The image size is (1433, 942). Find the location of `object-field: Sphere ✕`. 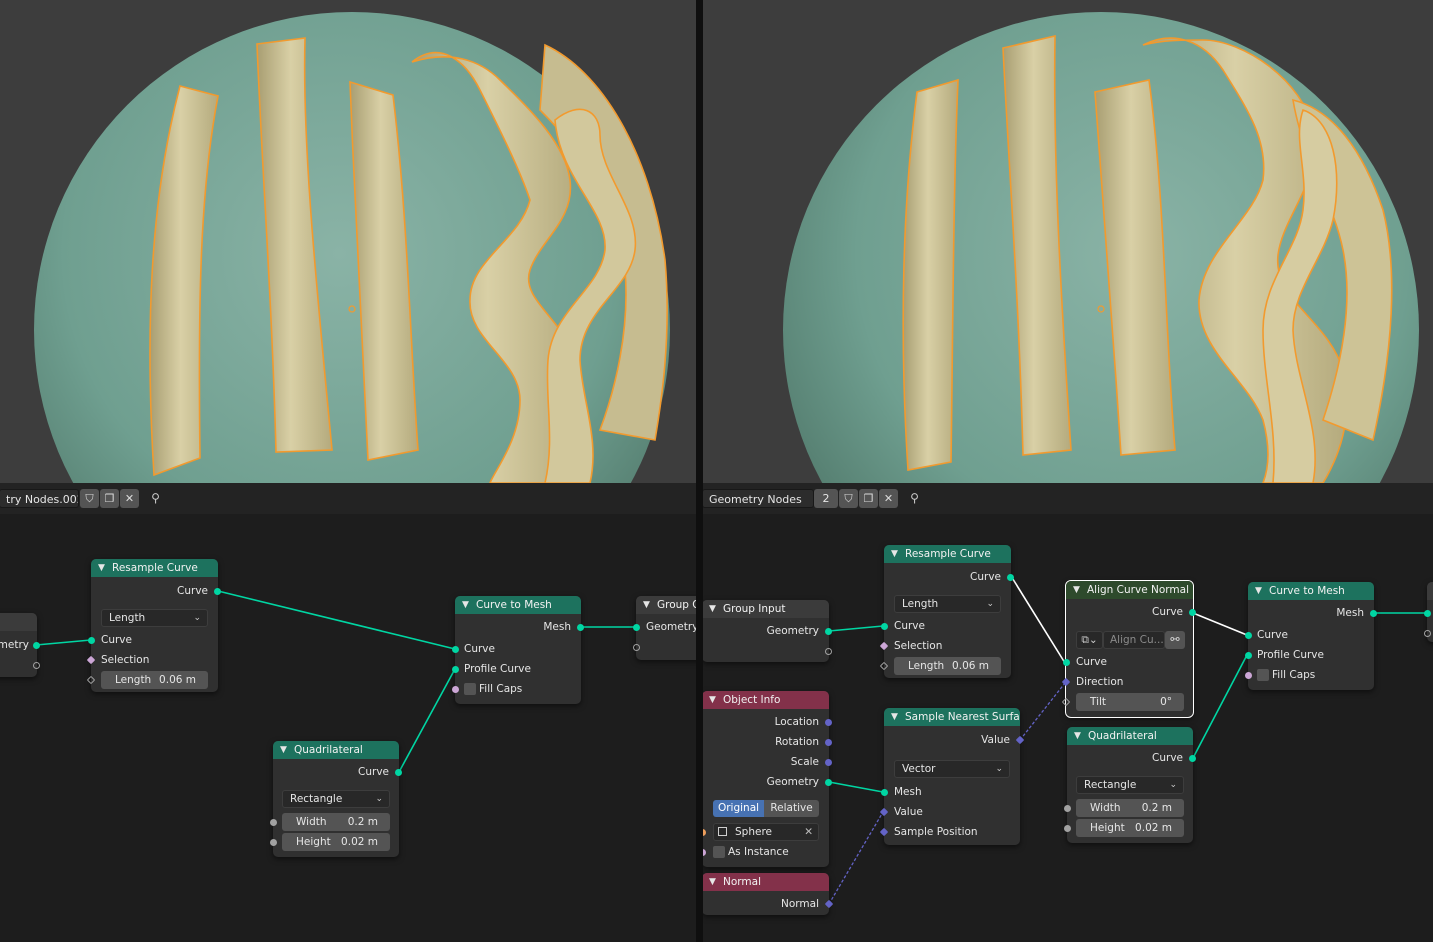

object-field: Sphere ✕ is located at coordinates (766, 832).